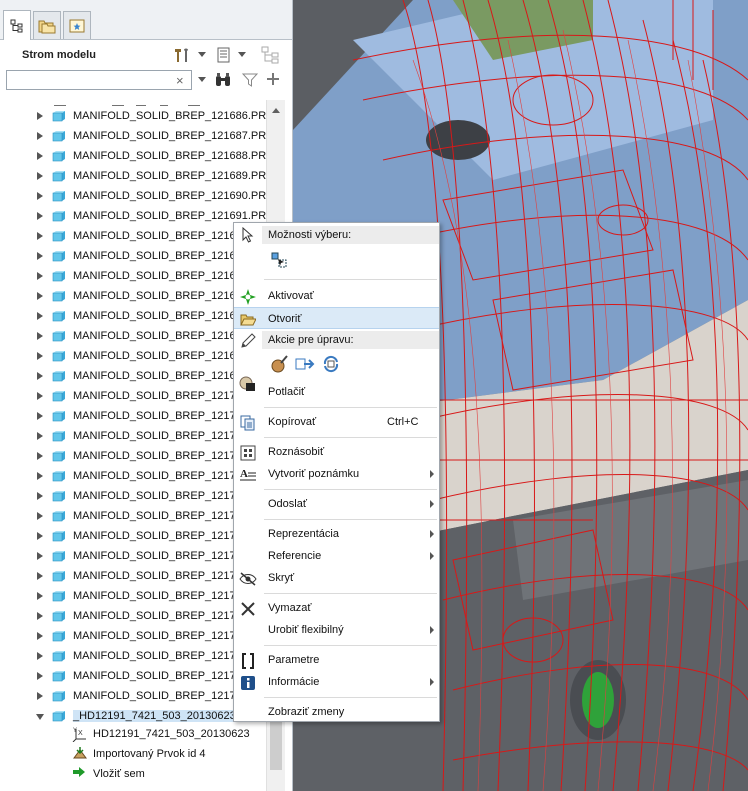  I want to click on tree-row: MANIFOLD_SOLID_BREP_121698, so click(133, 356).